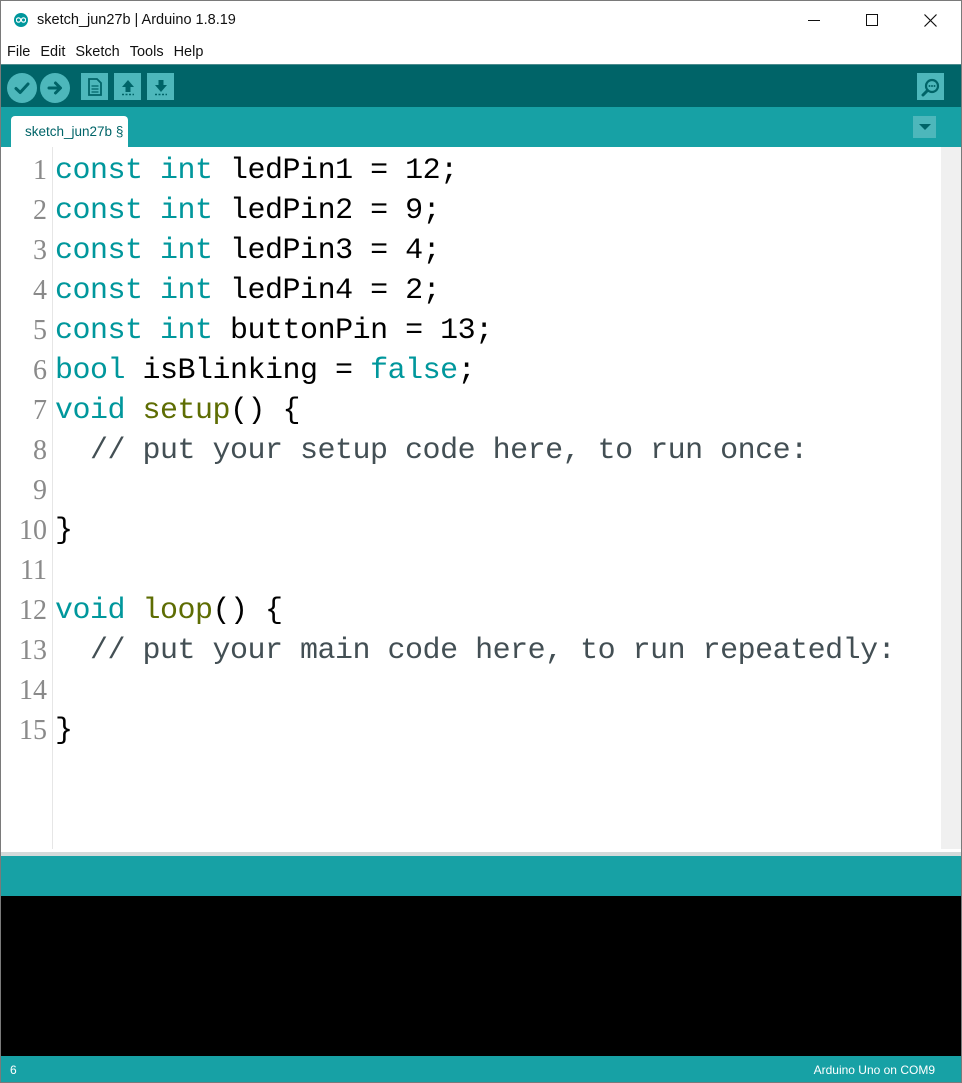 The width and height of the screenshot is (962, 1083). Describe the element at coordinates (160, 86) in the screenshot. I see `save-sketch-button` at that location.